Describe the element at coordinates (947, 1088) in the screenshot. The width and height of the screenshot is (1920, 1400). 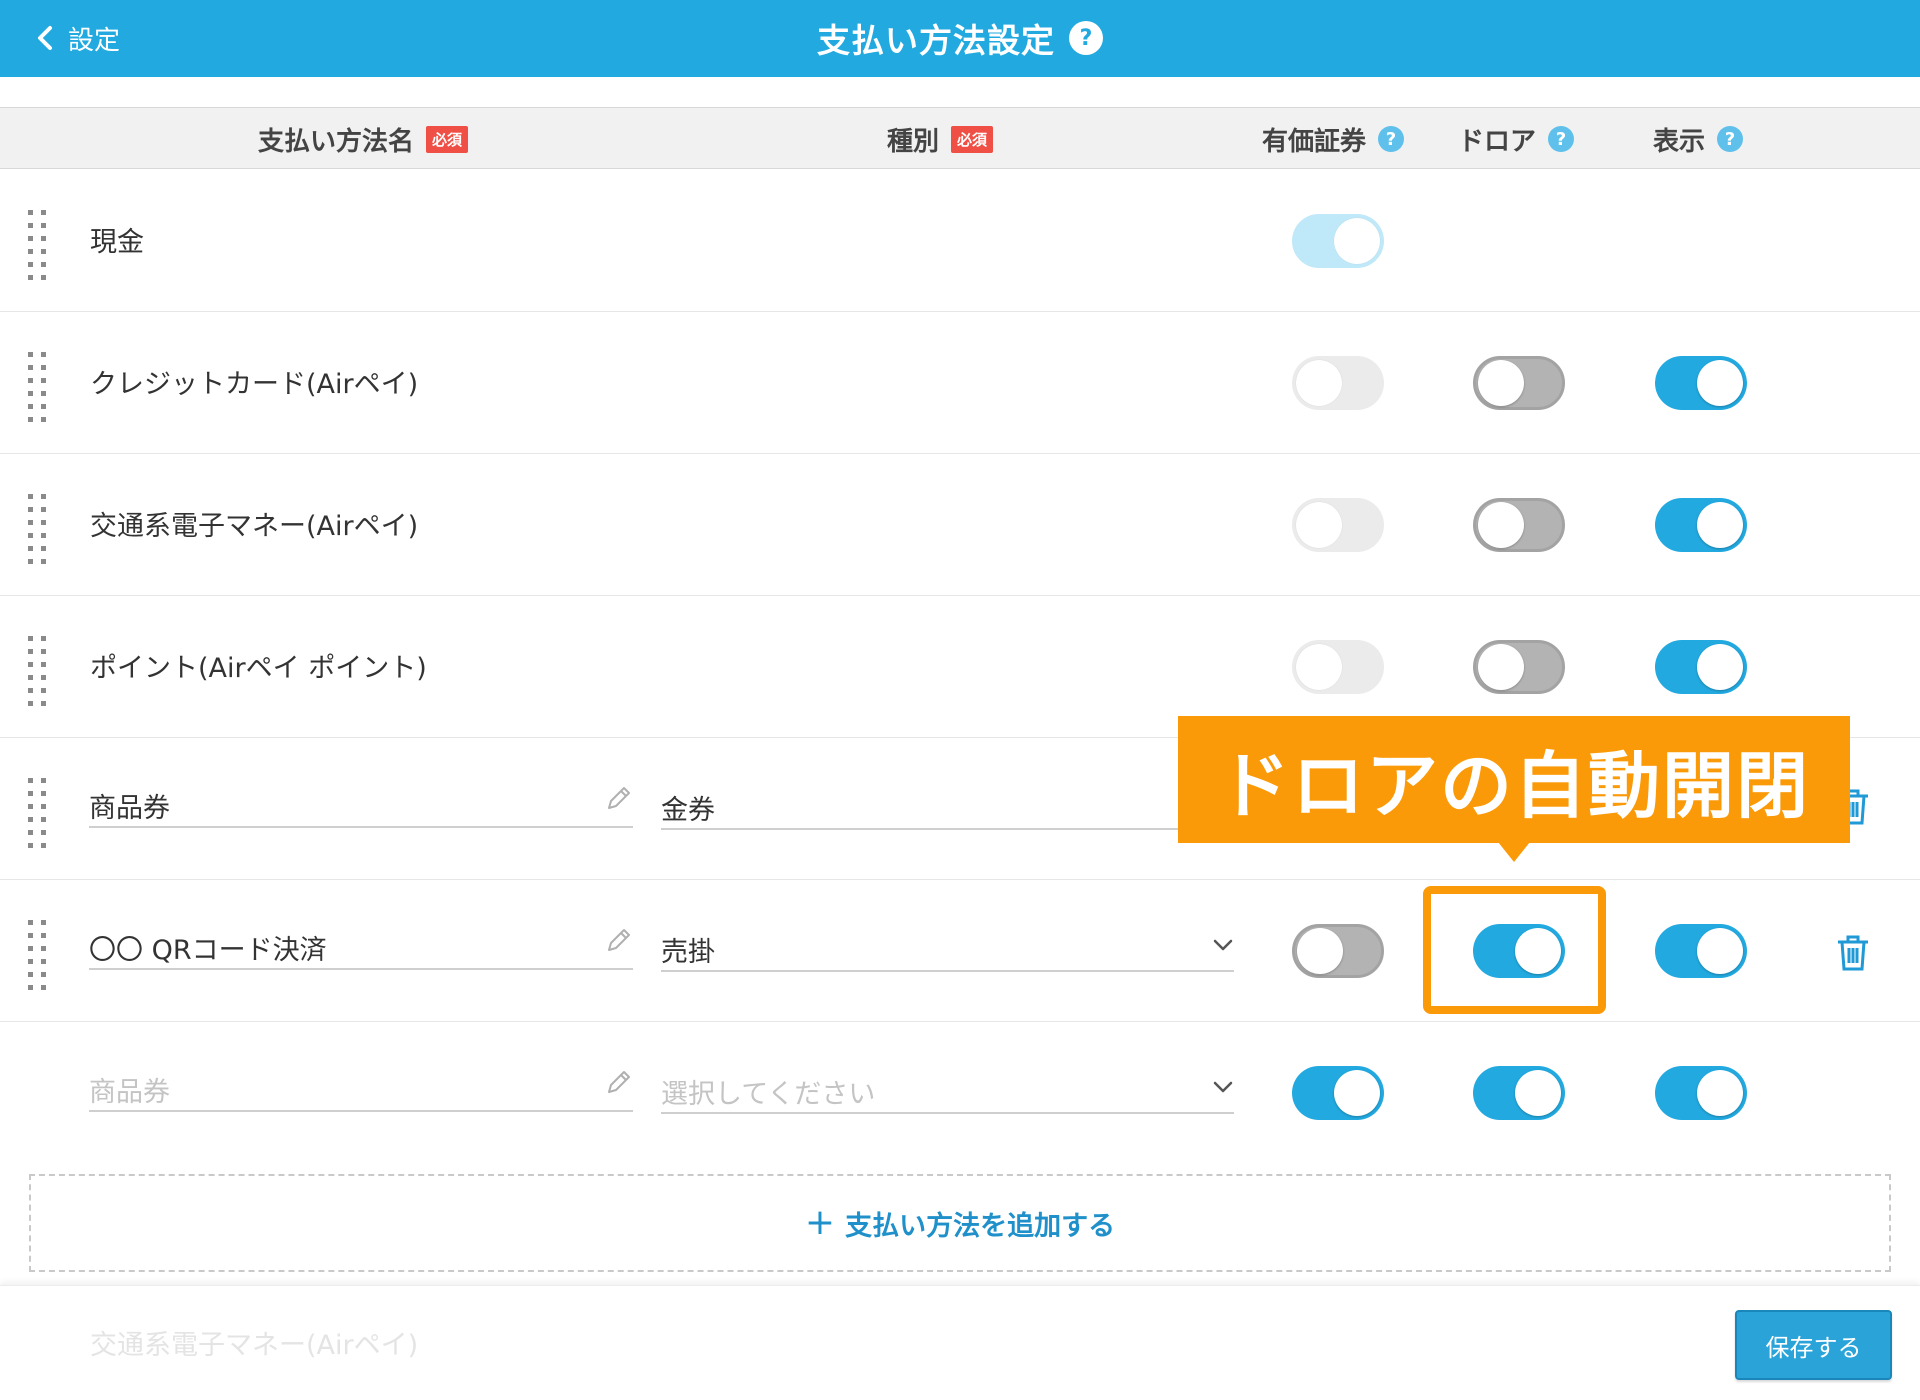
I see `type-select: 選択してください` at that location.